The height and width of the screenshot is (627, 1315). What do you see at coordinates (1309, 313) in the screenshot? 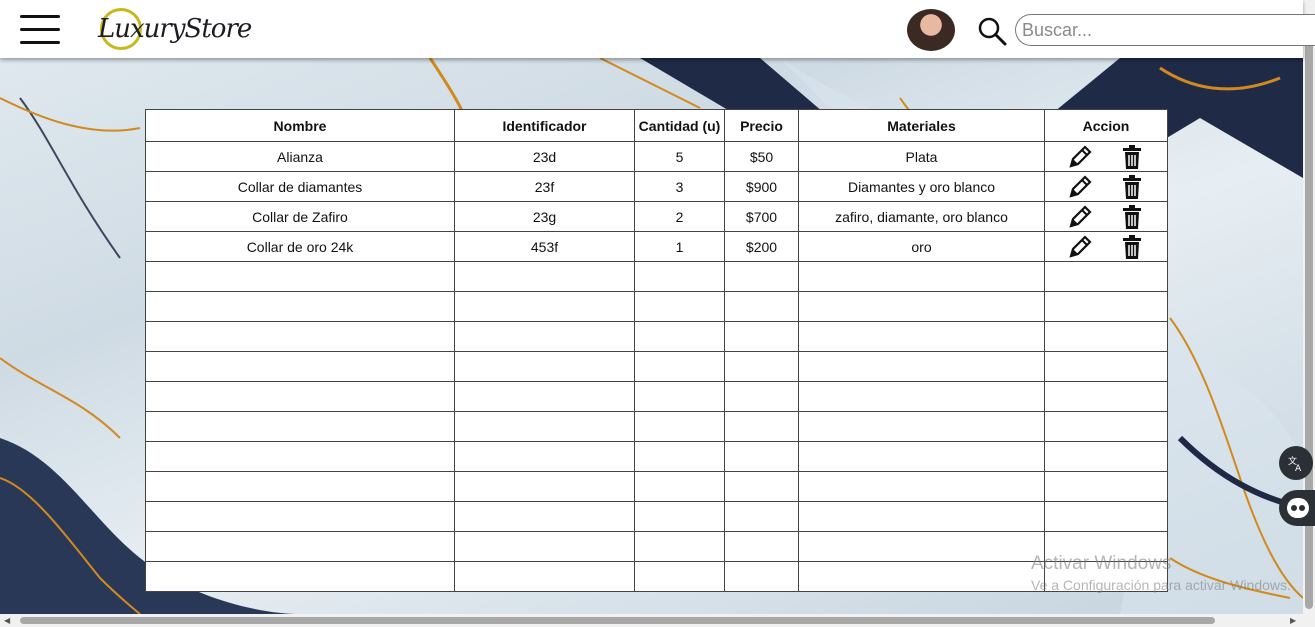
I see `vertical-scrollbar` at bounding box center [1309, 313].